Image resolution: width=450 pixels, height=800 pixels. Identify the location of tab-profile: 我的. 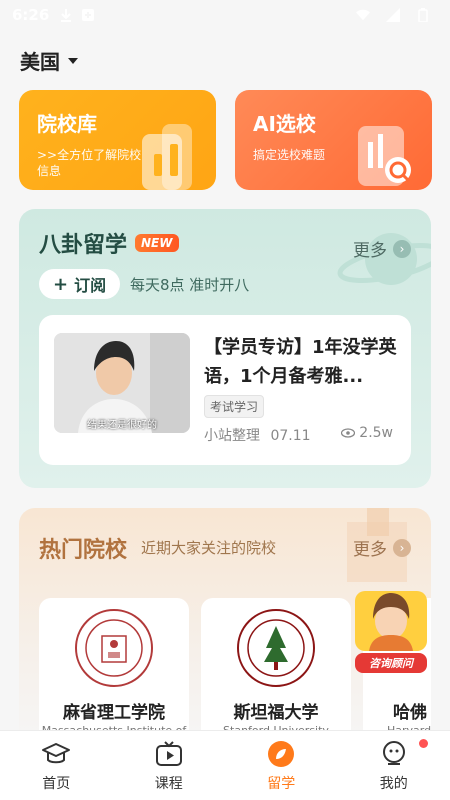
(394, 765).